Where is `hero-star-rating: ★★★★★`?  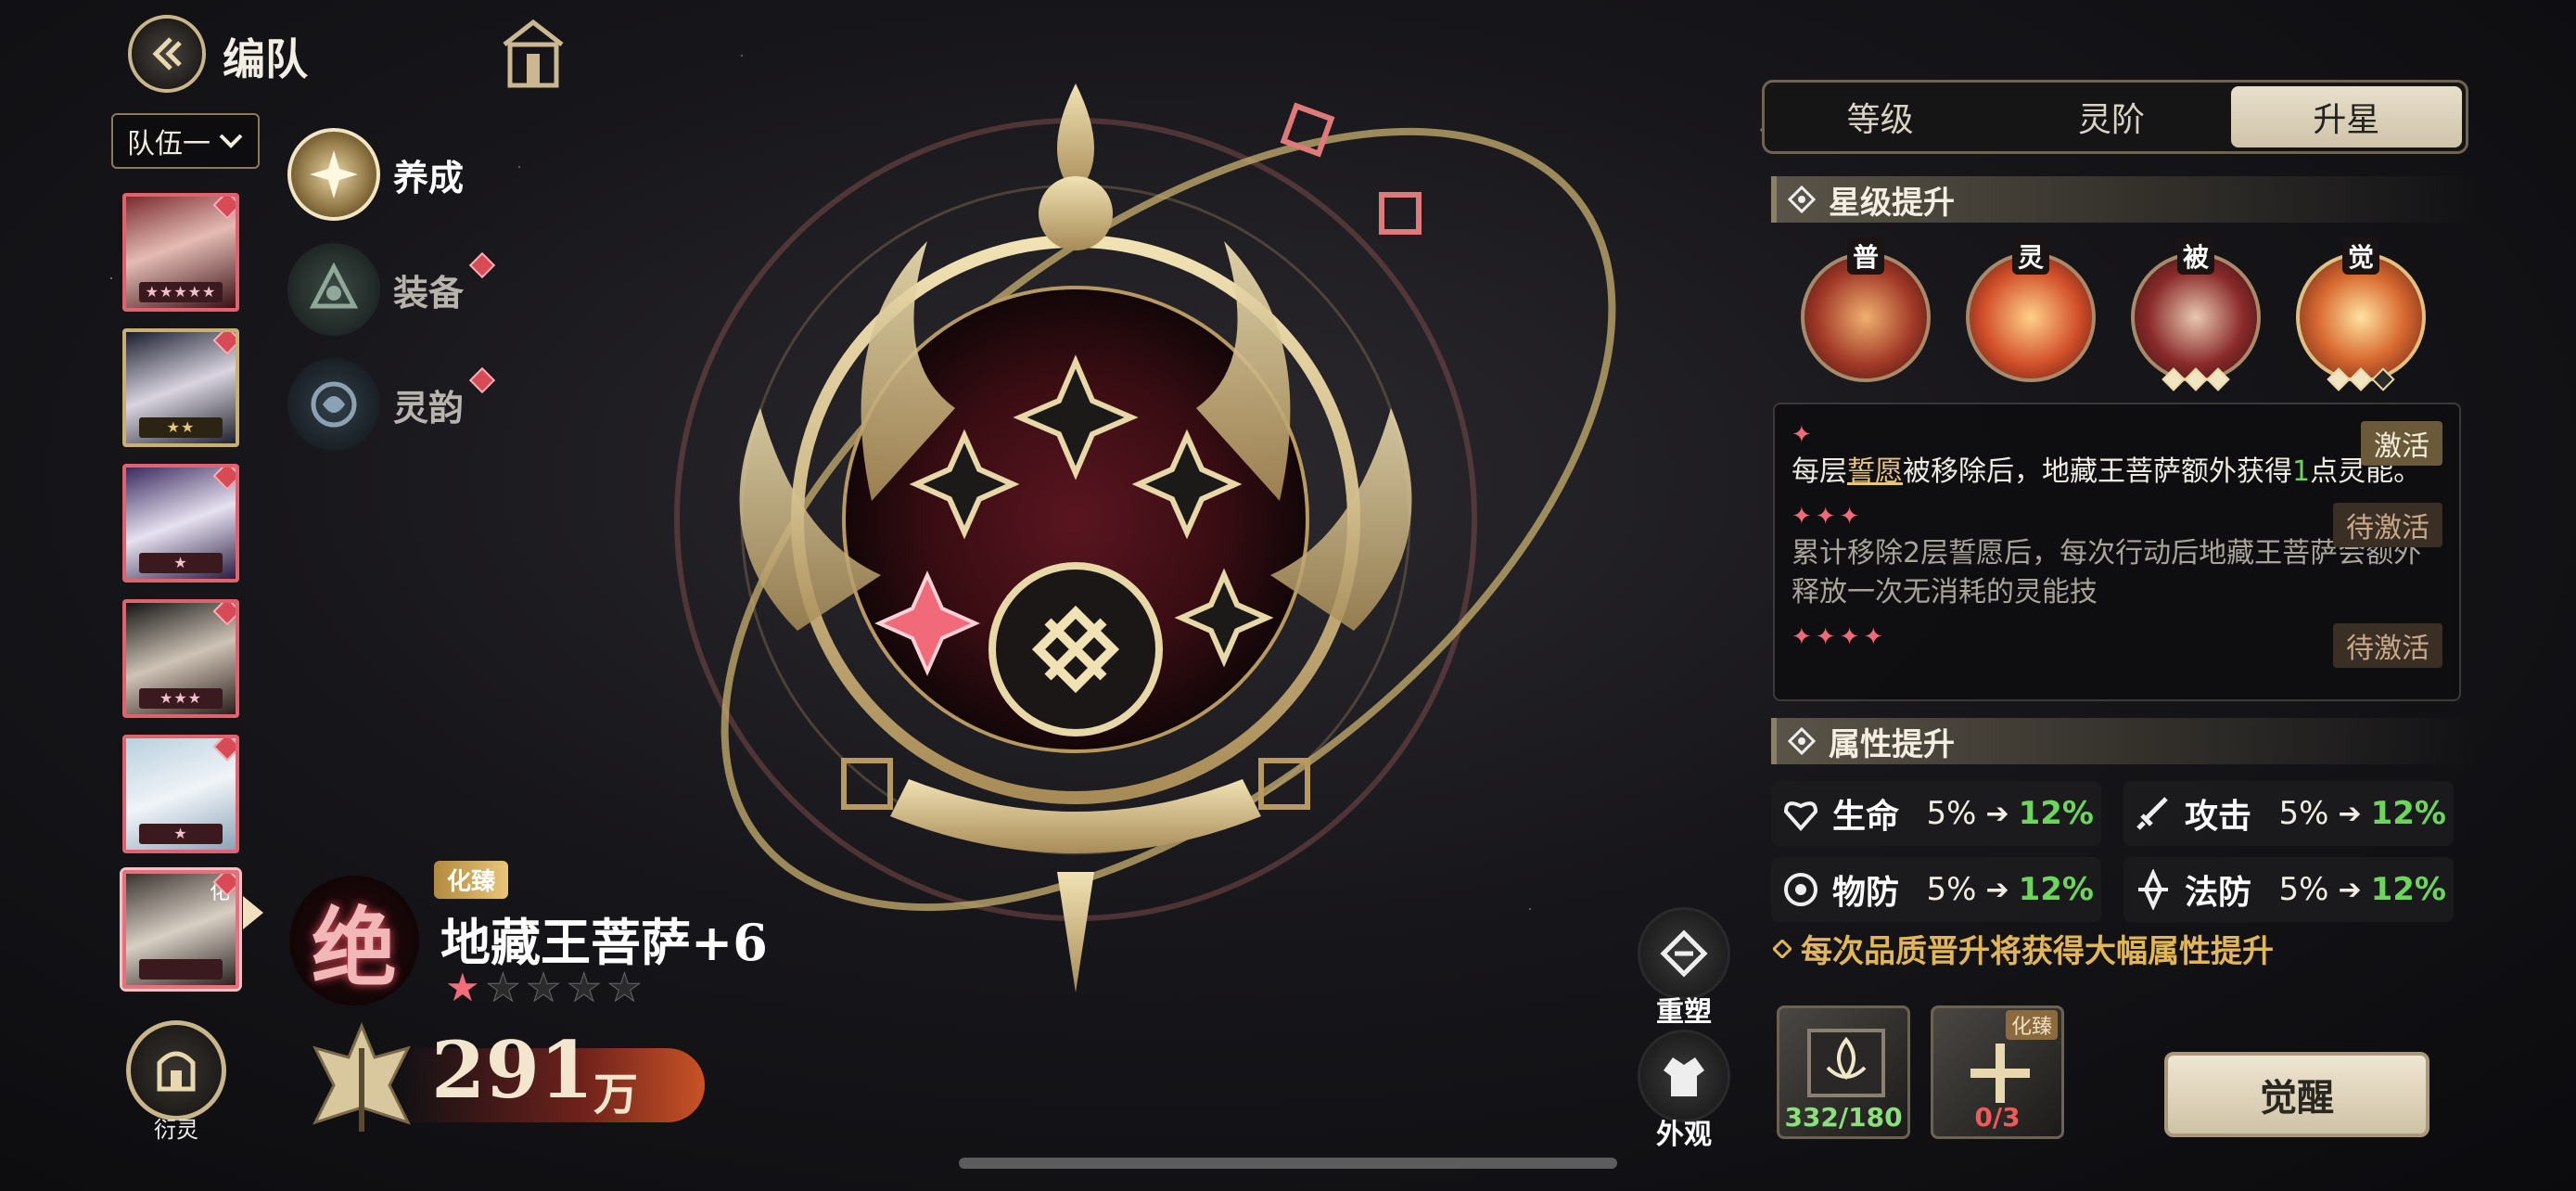
hero-star-rating: ★★★★★ is located at coordinates (546, 988).